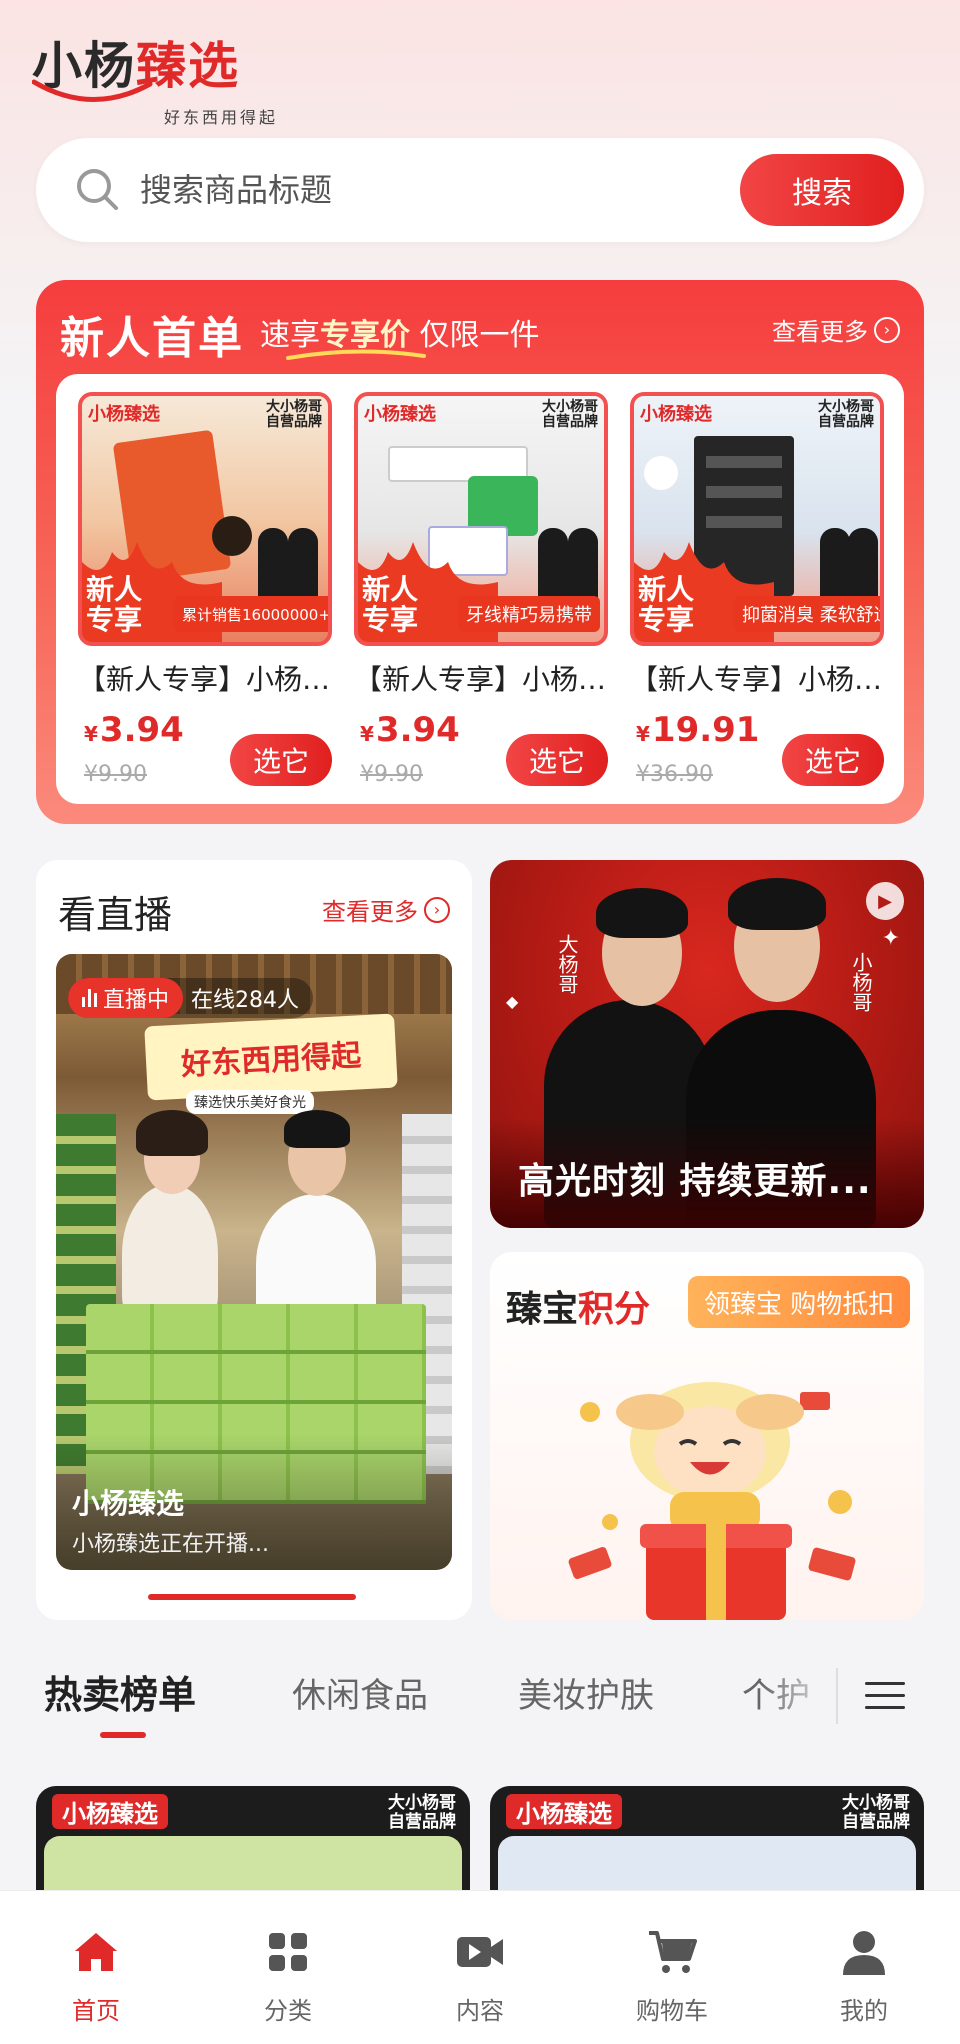 This screenshot has height=2044, width=960. What do you see at coordinates (250, 1102) in the screenshot?
I see `live-banner-subtitle: 臻选快乐美好食光` at bounding box center [250, 1102].